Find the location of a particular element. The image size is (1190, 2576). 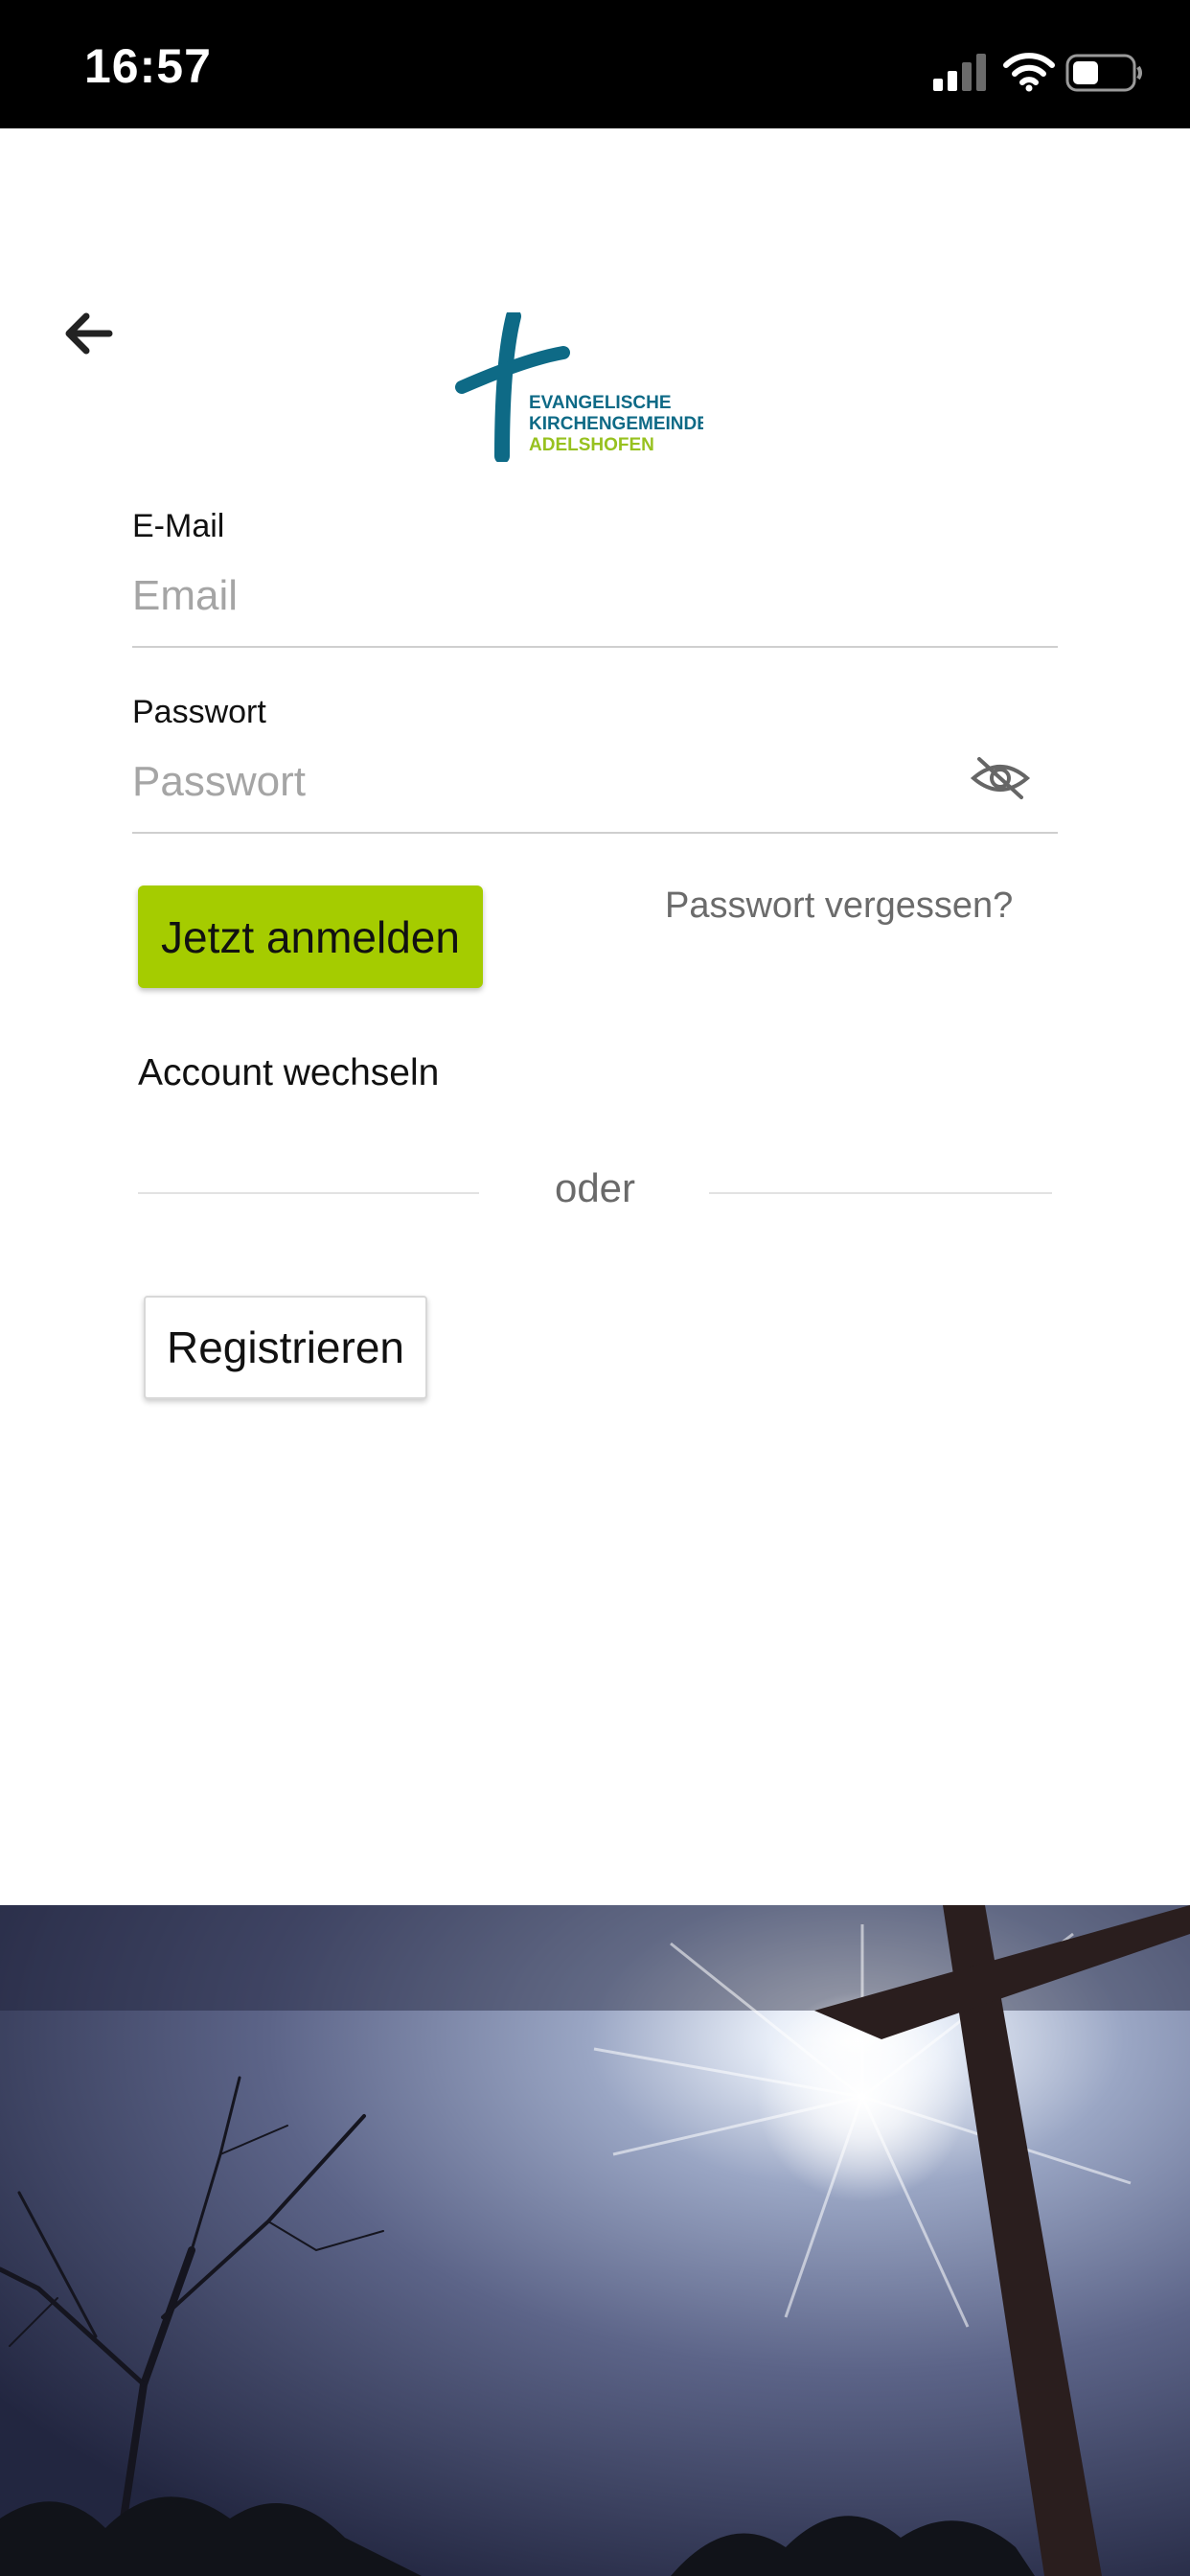

forgot-password-link: Passwort vergessen? is located at coordinates (839, 906).